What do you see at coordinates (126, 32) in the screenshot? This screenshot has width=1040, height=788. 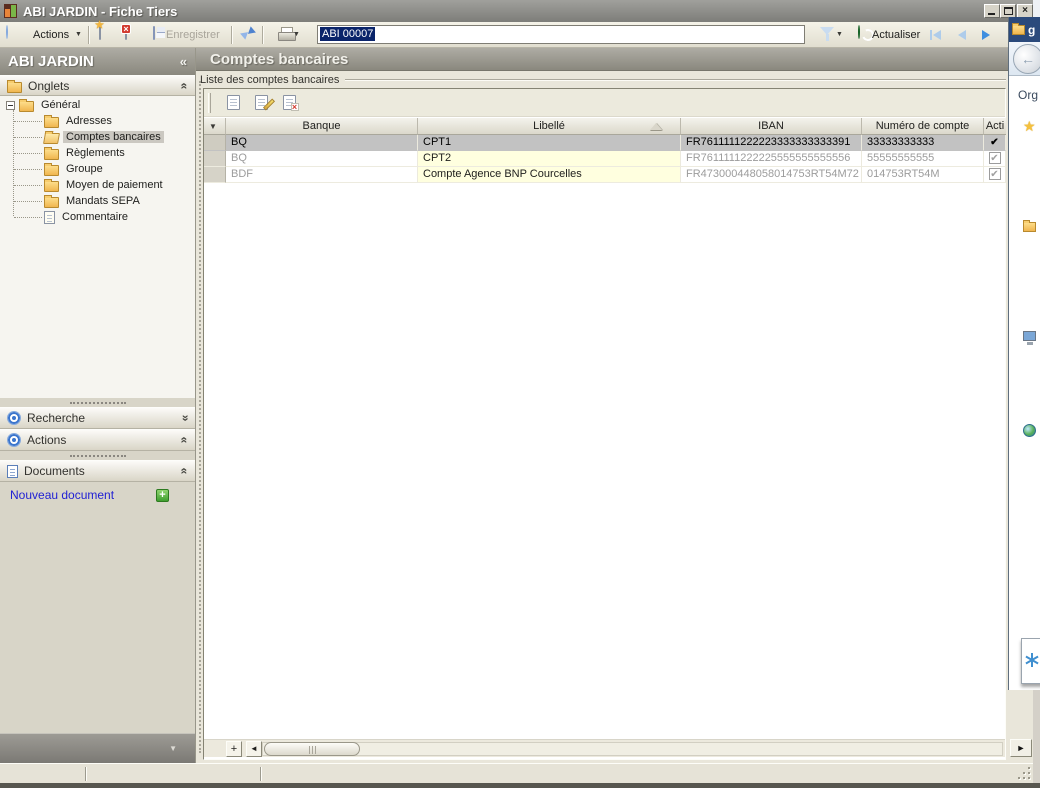 I see `cancel-record-button: ×` at bounding box center [126, 32].